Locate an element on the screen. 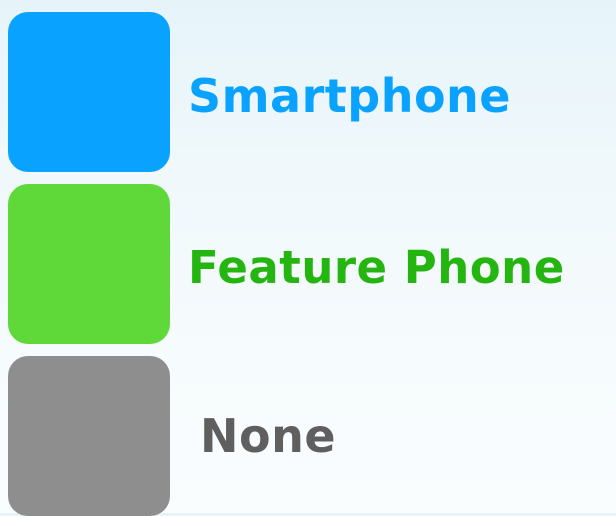 Image resolution: width=616 pixels, height=516 pixels. legend-swatch-smartphone is located at coordinates (89, 92).